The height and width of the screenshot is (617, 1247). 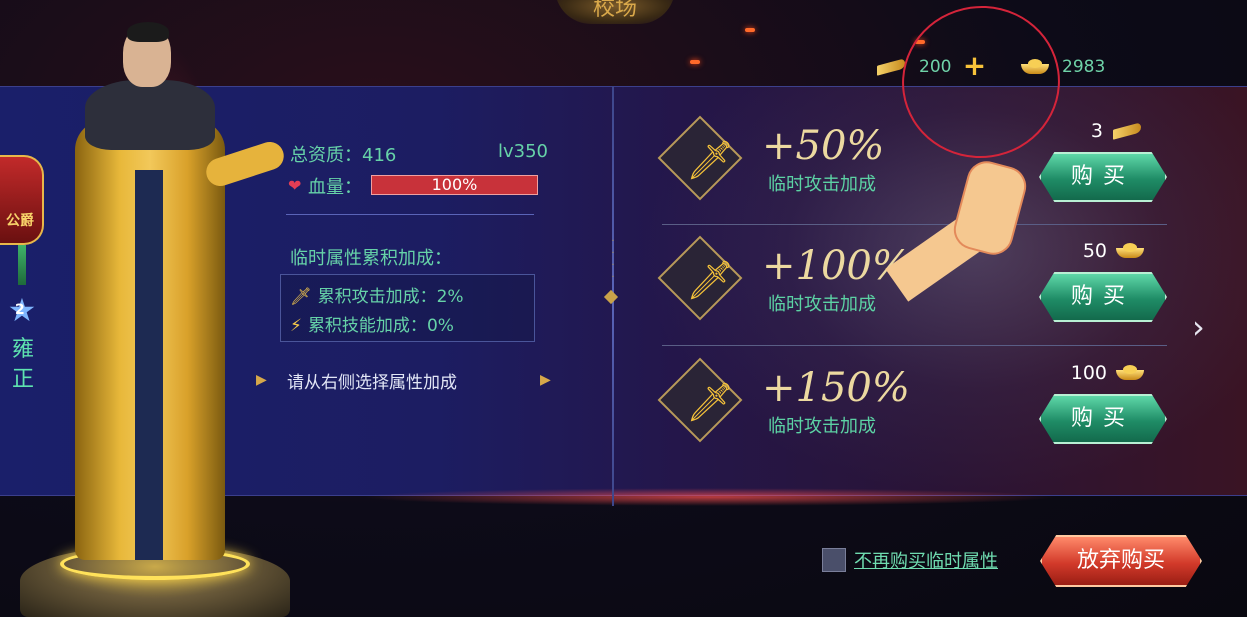 I want to click on robe-stripe, so click(x=149, y=365).